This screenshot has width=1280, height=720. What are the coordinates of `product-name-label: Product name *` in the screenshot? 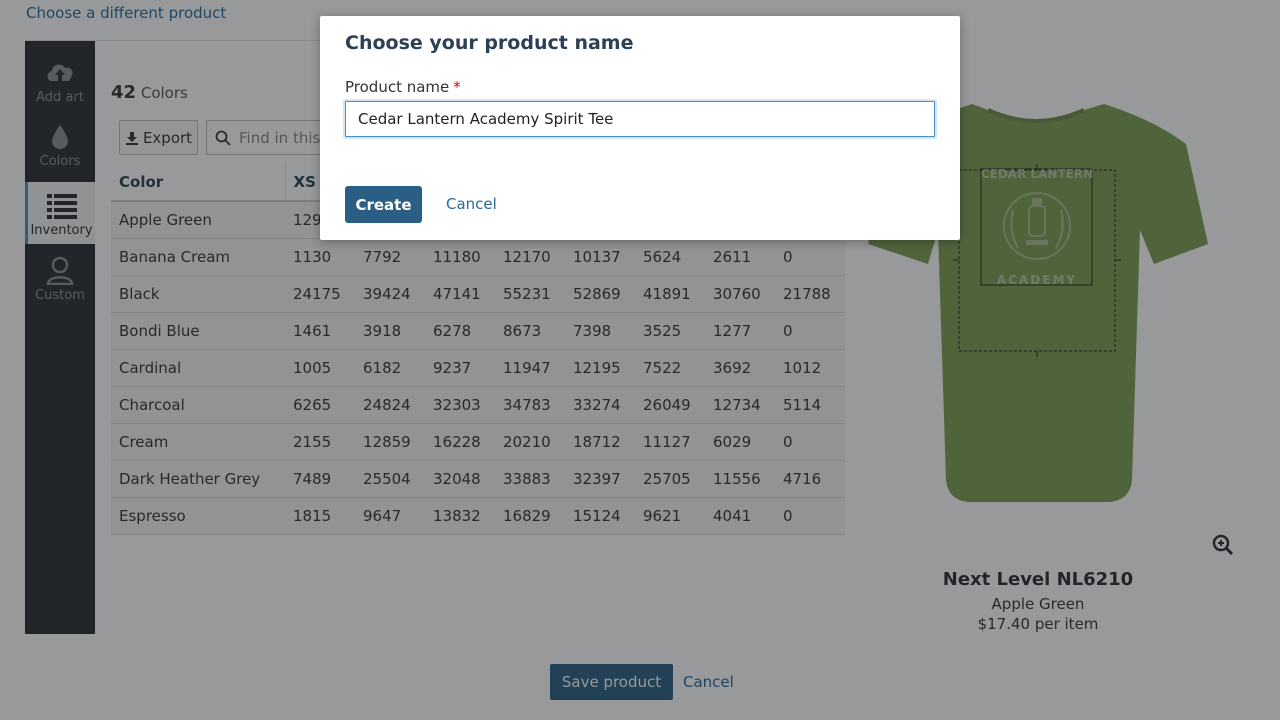 It's located at (403, 87).